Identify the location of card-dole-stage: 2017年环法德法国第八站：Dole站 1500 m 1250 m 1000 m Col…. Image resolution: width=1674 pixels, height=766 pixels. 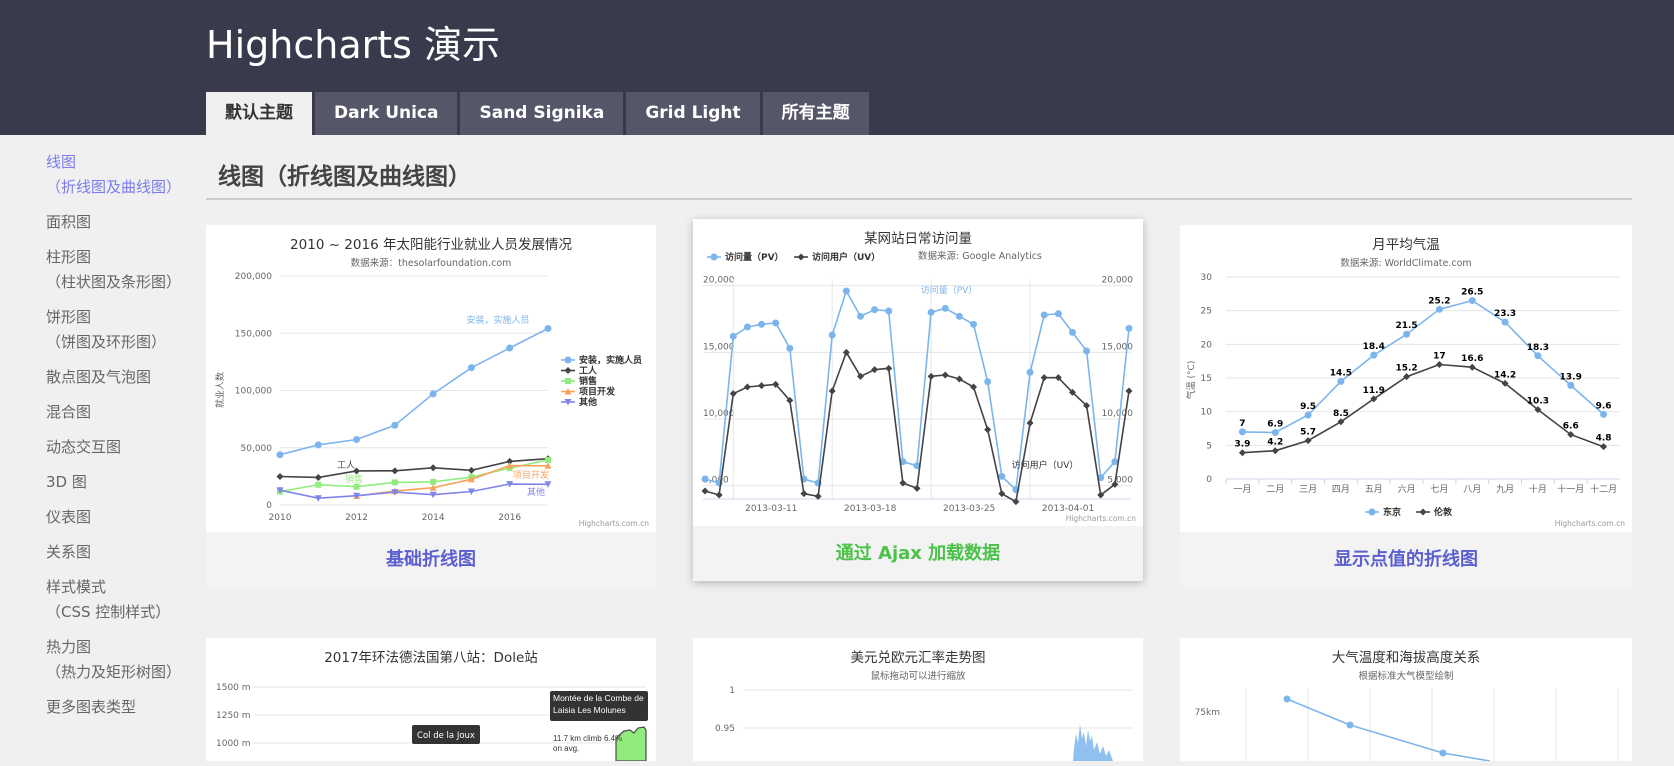
(431, 700).